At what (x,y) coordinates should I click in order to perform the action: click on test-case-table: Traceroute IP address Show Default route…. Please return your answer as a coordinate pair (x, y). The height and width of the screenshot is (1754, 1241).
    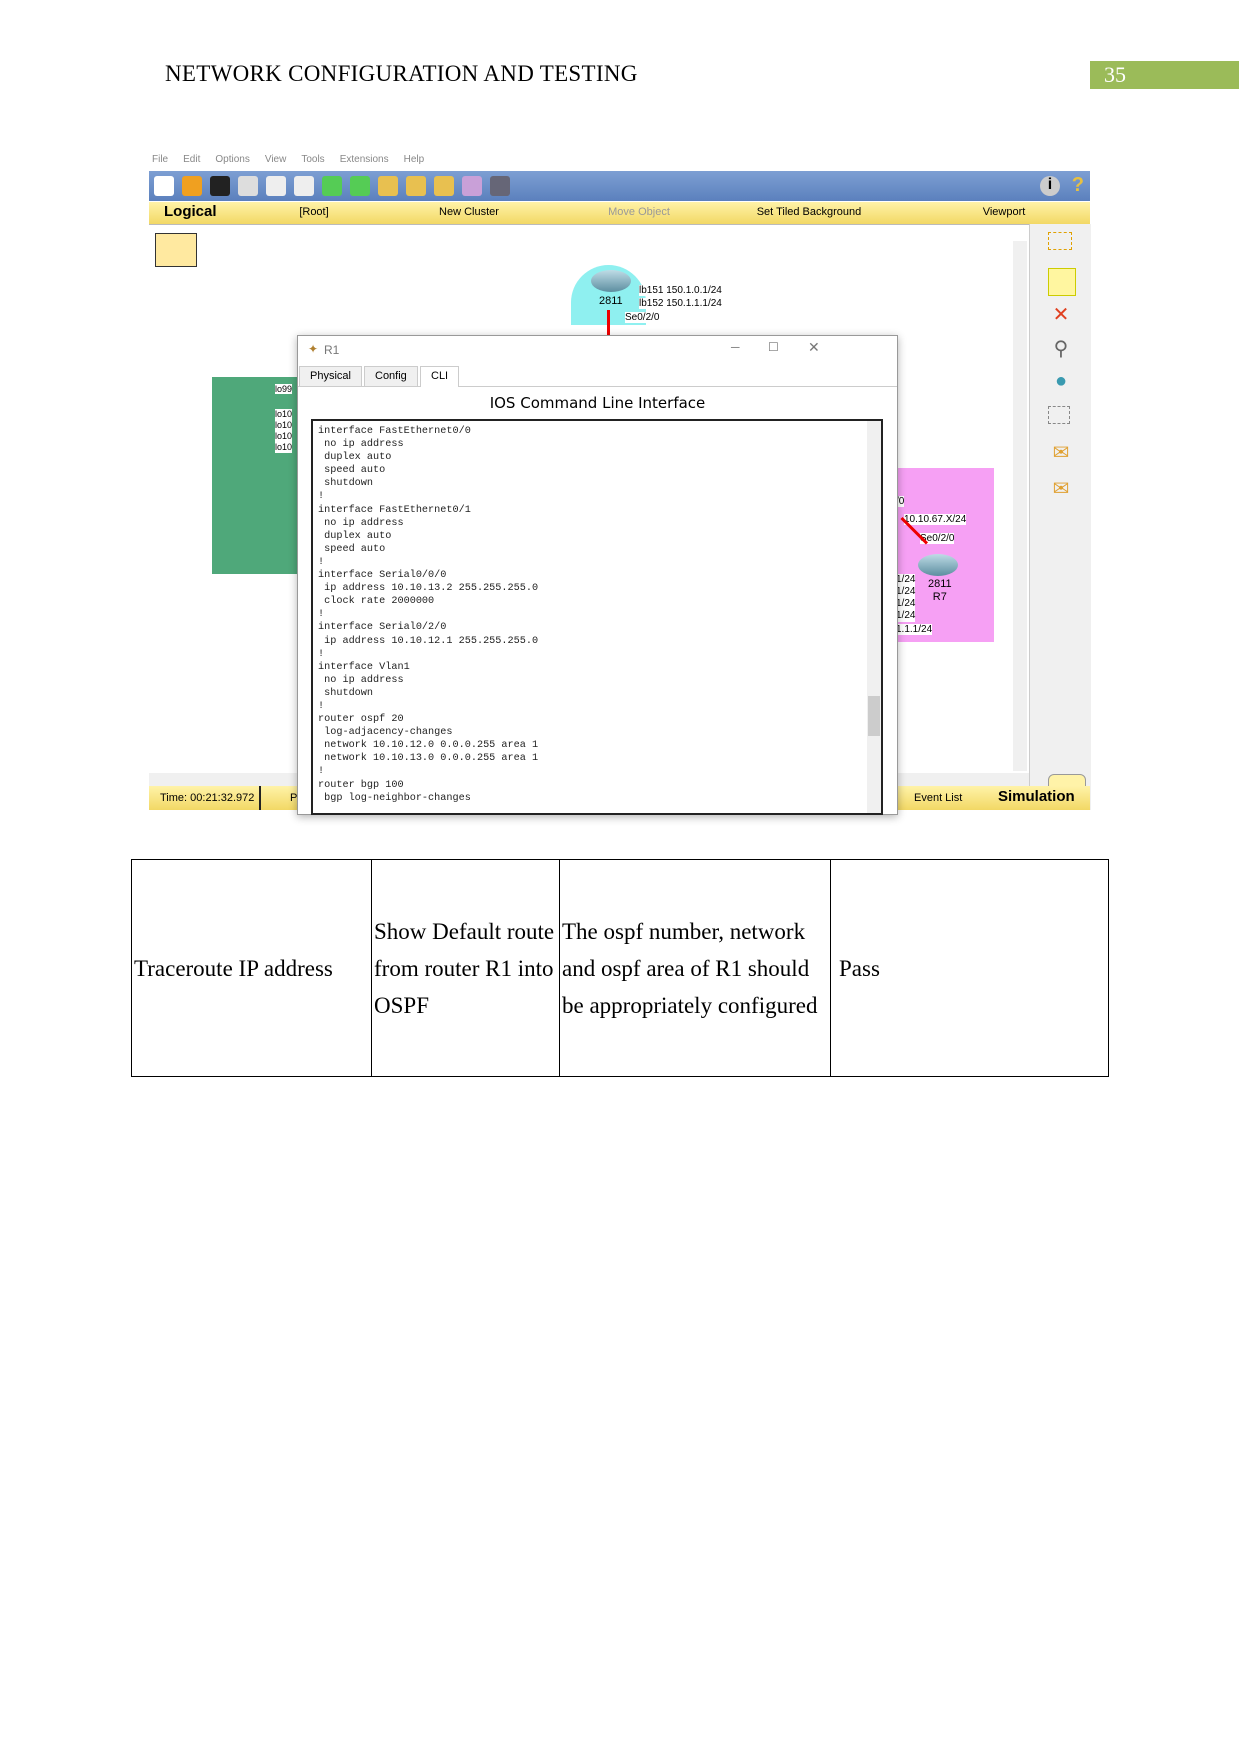
    Looking at the image, I should click on (620, 968).